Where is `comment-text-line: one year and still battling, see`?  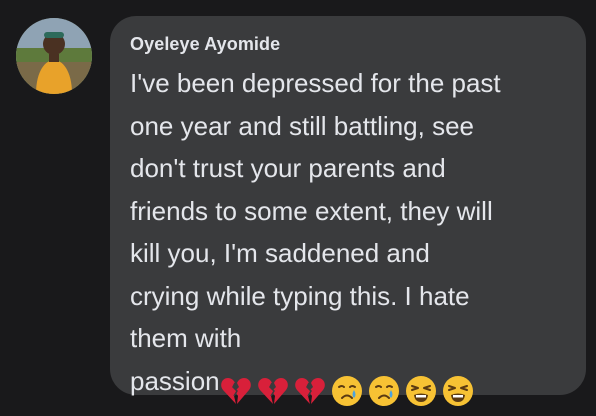 comment-text-line: one year and still battling, see is located at coordinates (302, 125).